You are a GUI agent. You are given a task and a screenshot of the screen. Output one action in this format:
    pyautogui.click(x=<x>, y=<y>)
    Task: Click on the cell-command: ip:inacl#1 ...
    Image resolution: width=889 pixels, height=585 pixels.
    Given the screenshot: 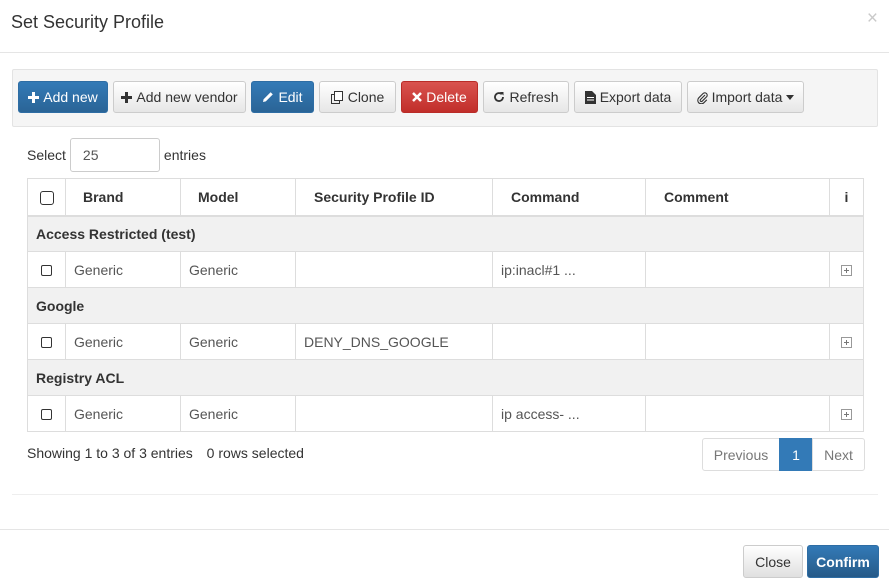 What is the action you would take?
    pyautogui.click(x=569, y=269)
    